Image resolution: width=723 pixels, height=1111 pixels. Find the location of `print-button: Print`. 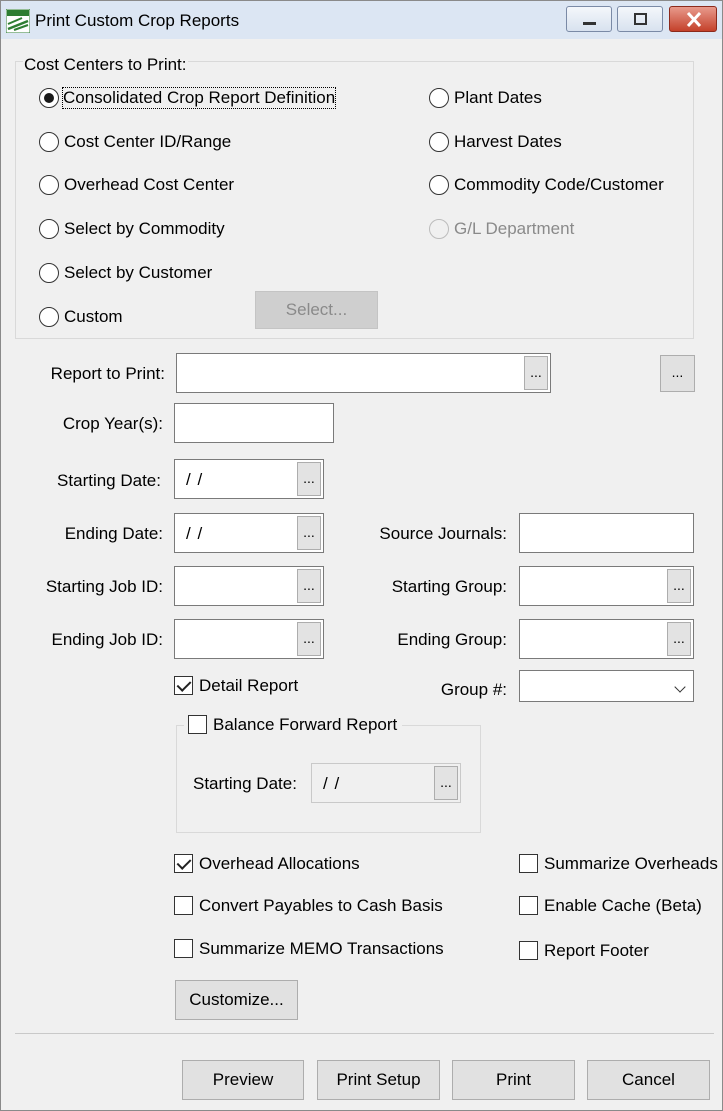

print-button: Print is located at coordinates (513, 1080).